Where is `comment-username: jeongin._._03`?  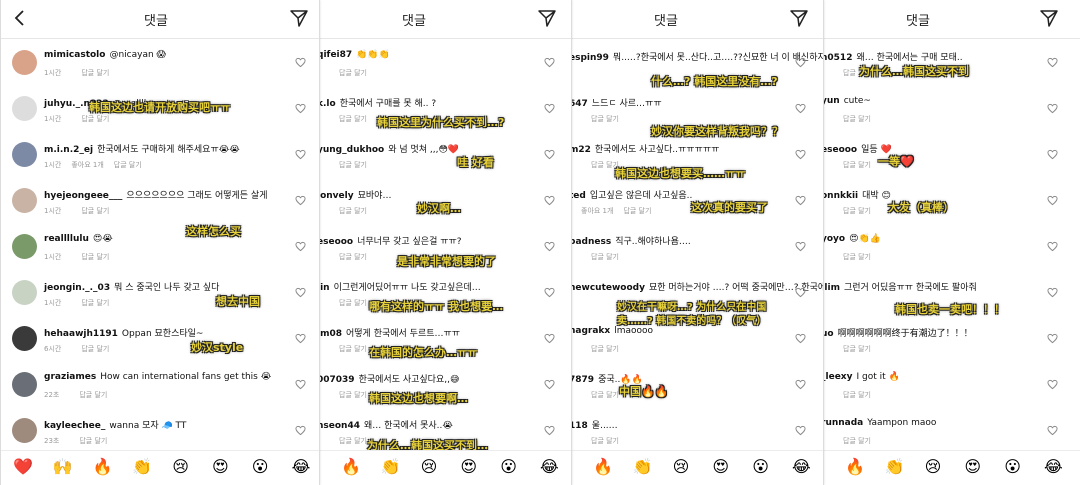
comment-username: jeongin._._03 is located at coordinates (77, 288).